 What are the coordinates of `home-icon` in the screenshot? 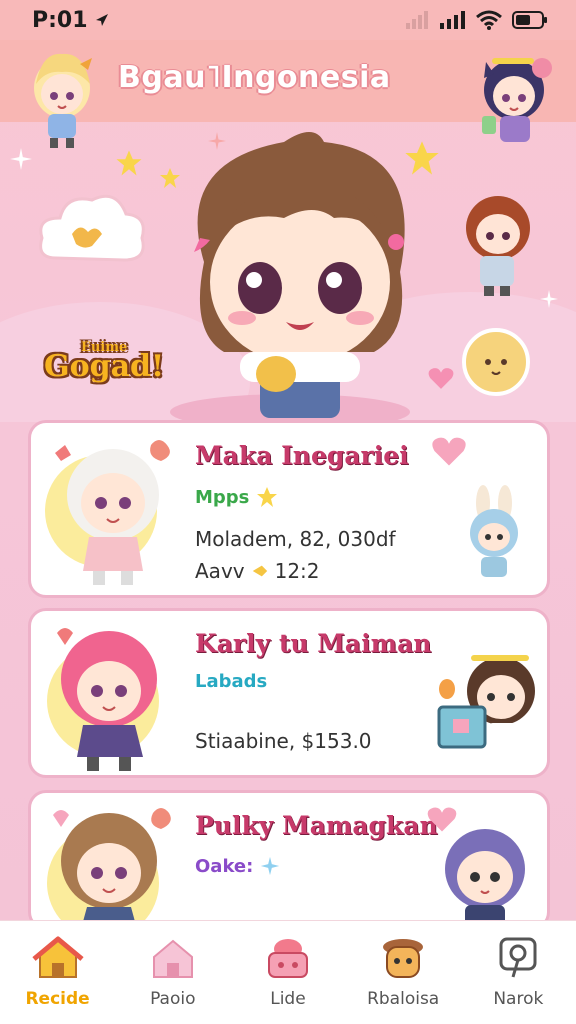 It's located at (57, 957).